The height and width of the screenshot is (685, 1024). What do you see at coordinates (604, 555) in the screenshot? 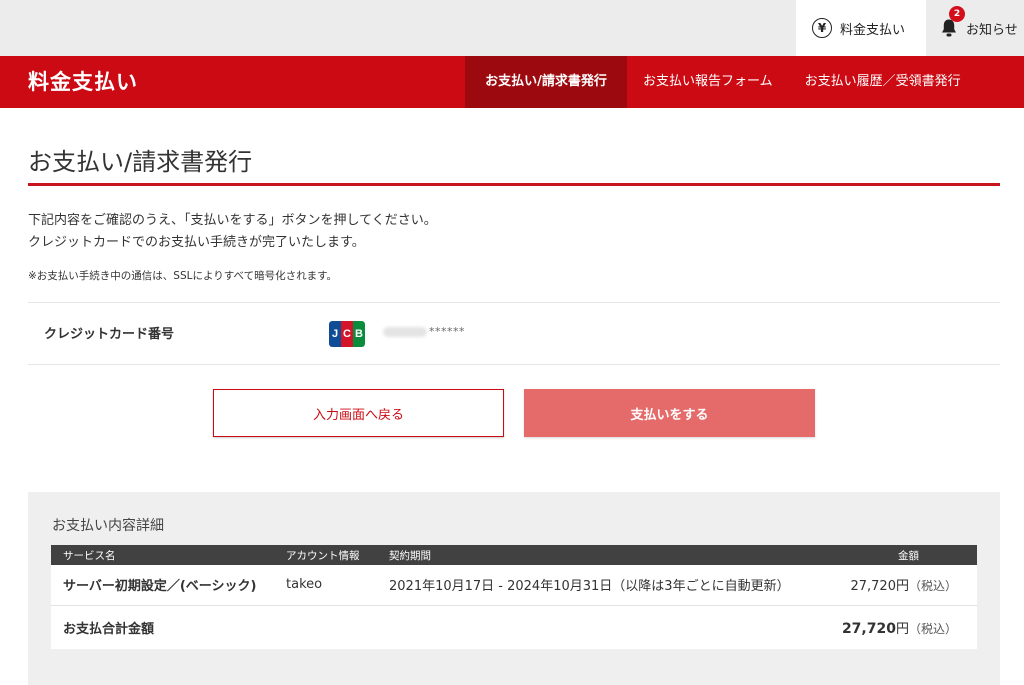
I see `column-header-period: 契約期間` at bounding box center [604, 555].